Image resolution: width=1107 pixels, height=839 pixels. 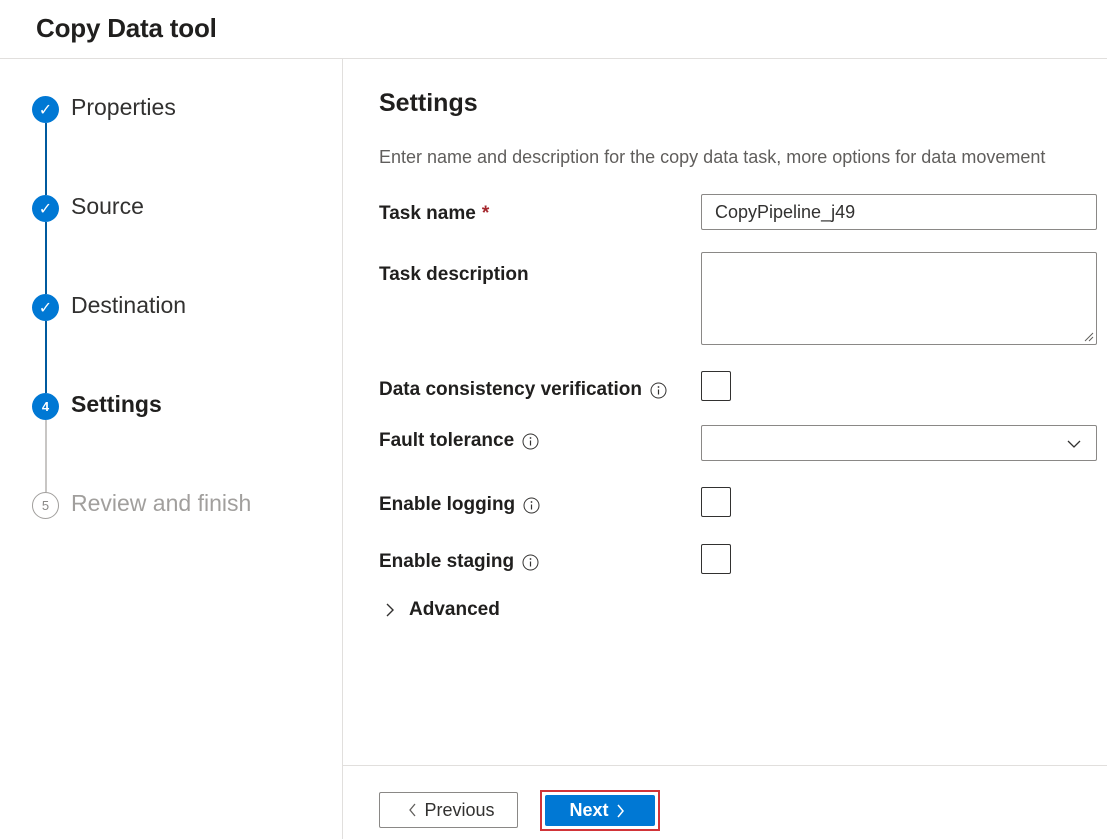 I want to click on enable-staging-label: Enable staging, so click(x=459, y=562).